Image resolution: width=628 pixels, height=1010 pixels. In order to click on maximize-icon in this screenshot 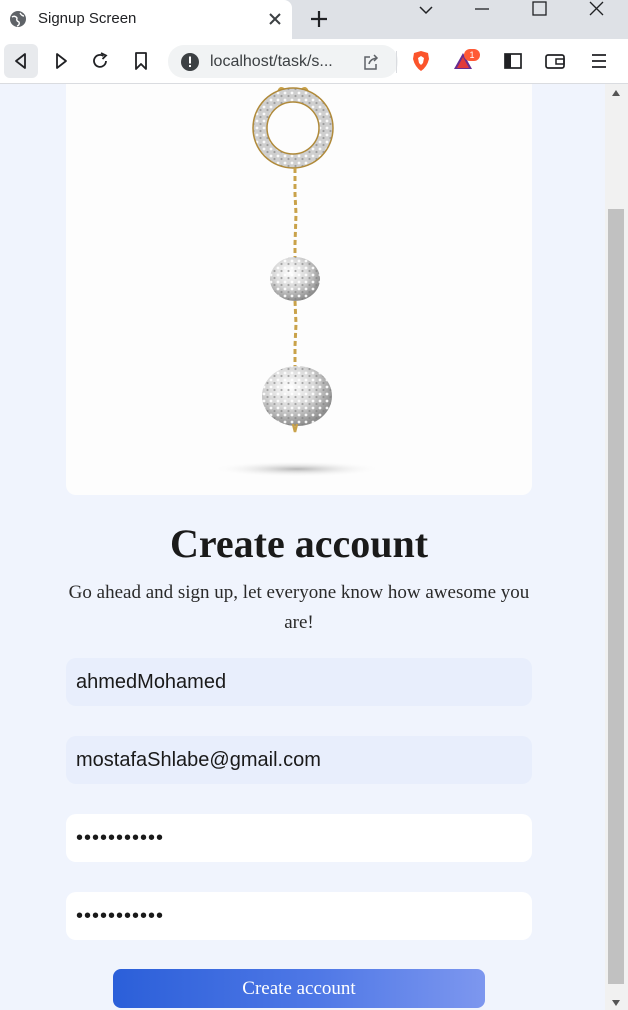, I will do `click(540, 10)`.